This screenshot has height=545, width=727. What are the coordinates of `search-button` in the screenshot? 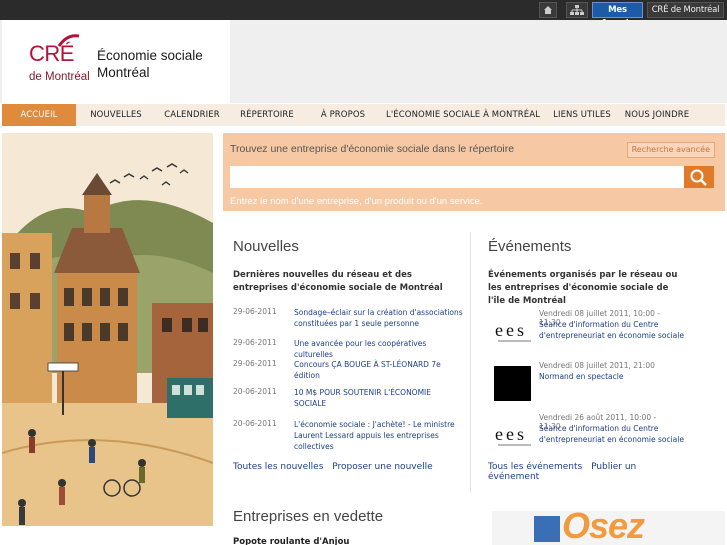 It's located at (699, 177).